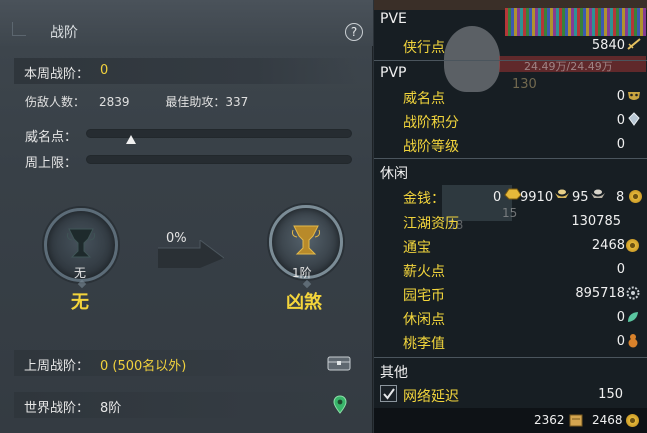 The height and width of the screenshot is (433, 647). Describe the element at coordinates (633, 341) in the screenshot. I see `gourd-icon` at that location.